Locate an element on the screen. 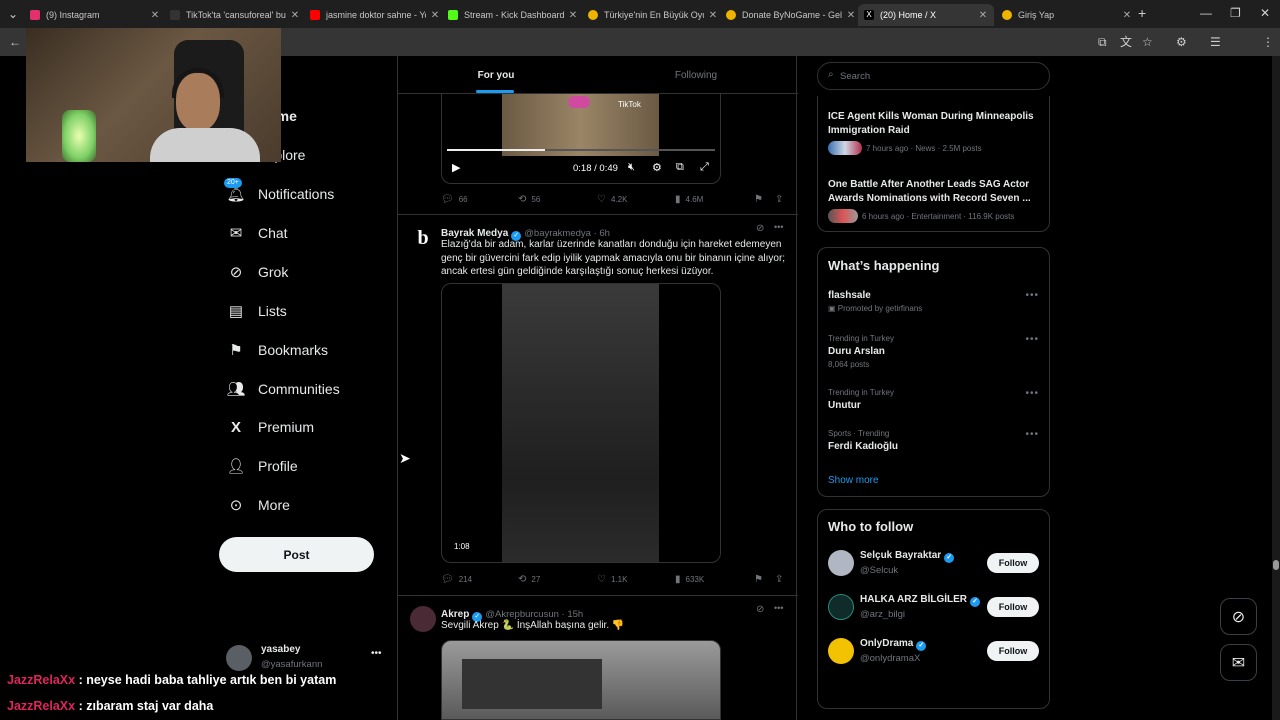 Image resolution: width=1280 pixels, height=720 pixels. like-button: ♡ 1.1K is located at coordinates (612, 579).